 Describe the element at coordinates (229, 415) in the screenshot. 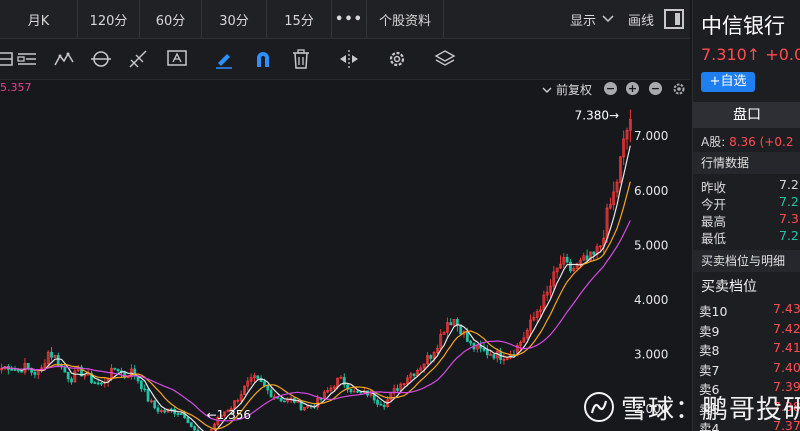

I see `low-price-label: ←1.356` at that location.